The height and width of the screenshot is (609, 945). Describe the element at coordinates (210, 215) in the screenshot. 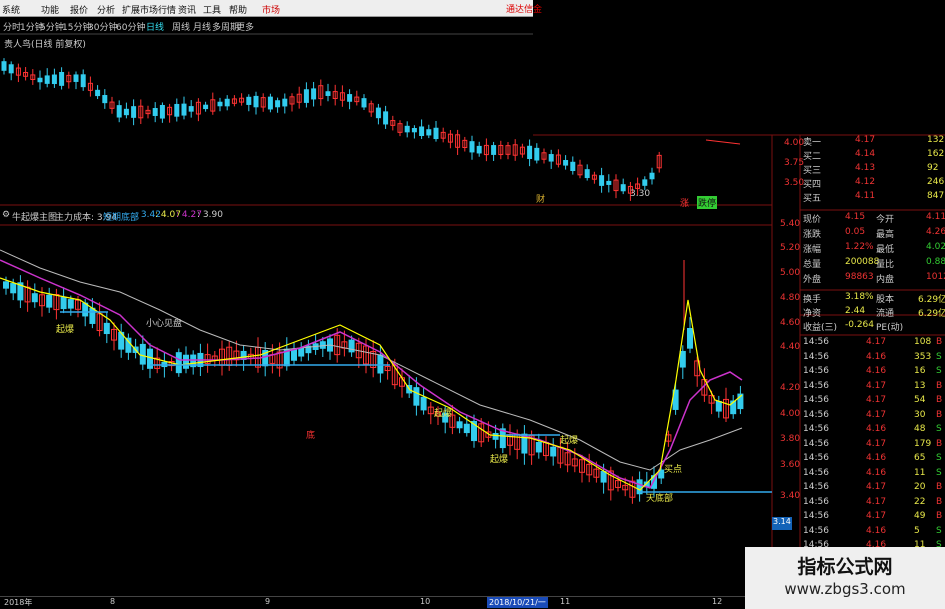

I see `indicator-value-4: : 3.90` at that location.